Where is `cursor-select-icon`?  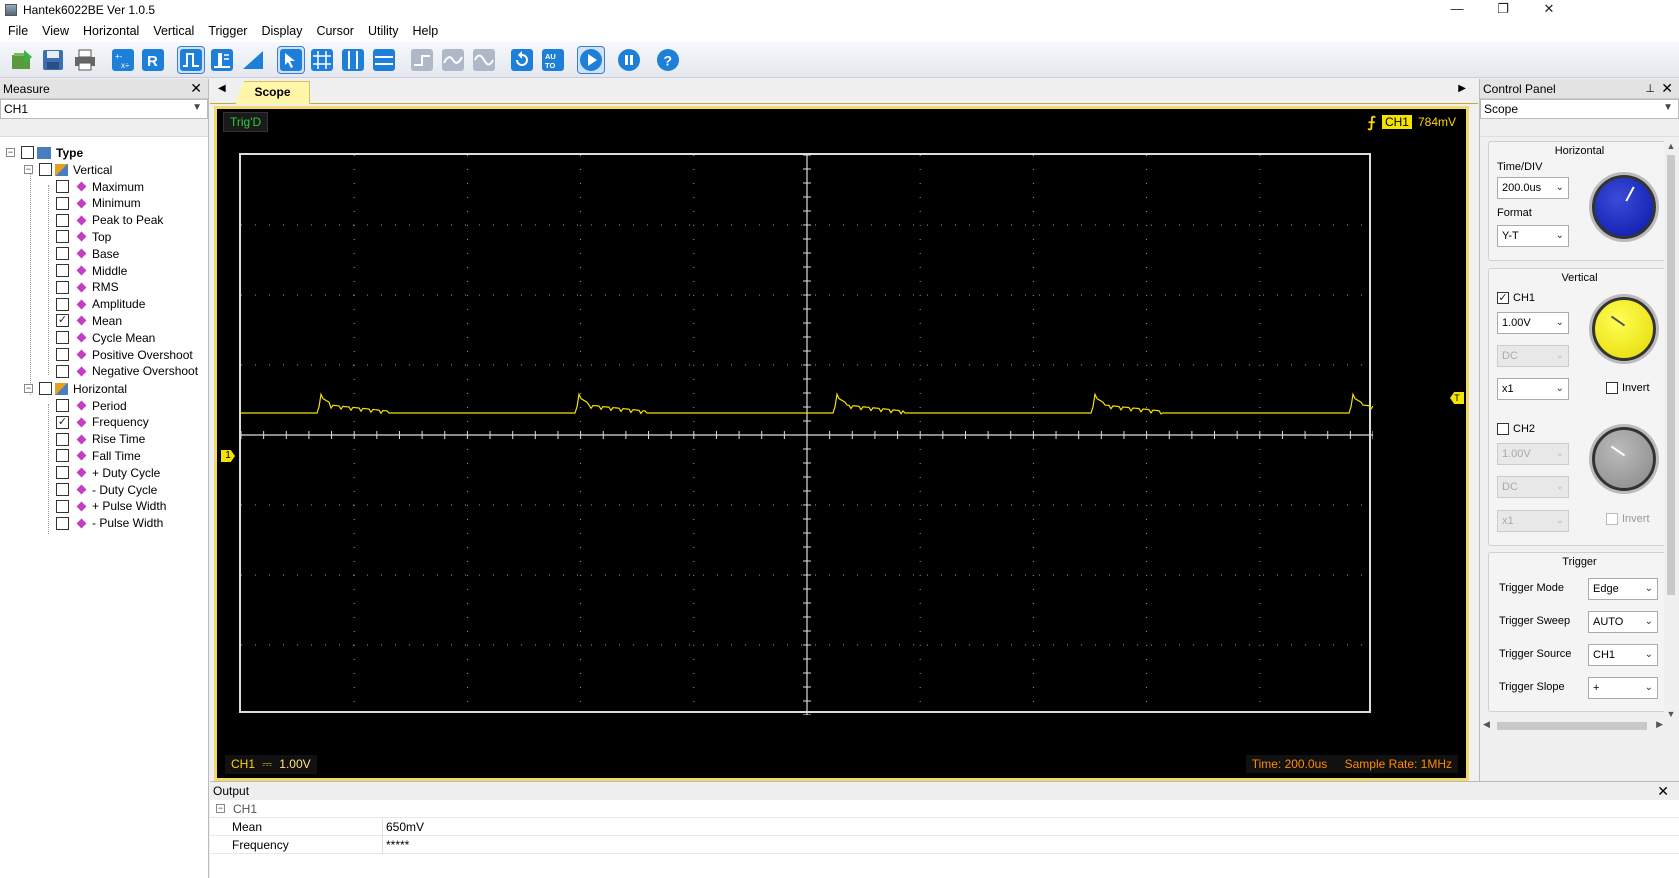 cursor-select-icon is located at coordinates (291, 60).